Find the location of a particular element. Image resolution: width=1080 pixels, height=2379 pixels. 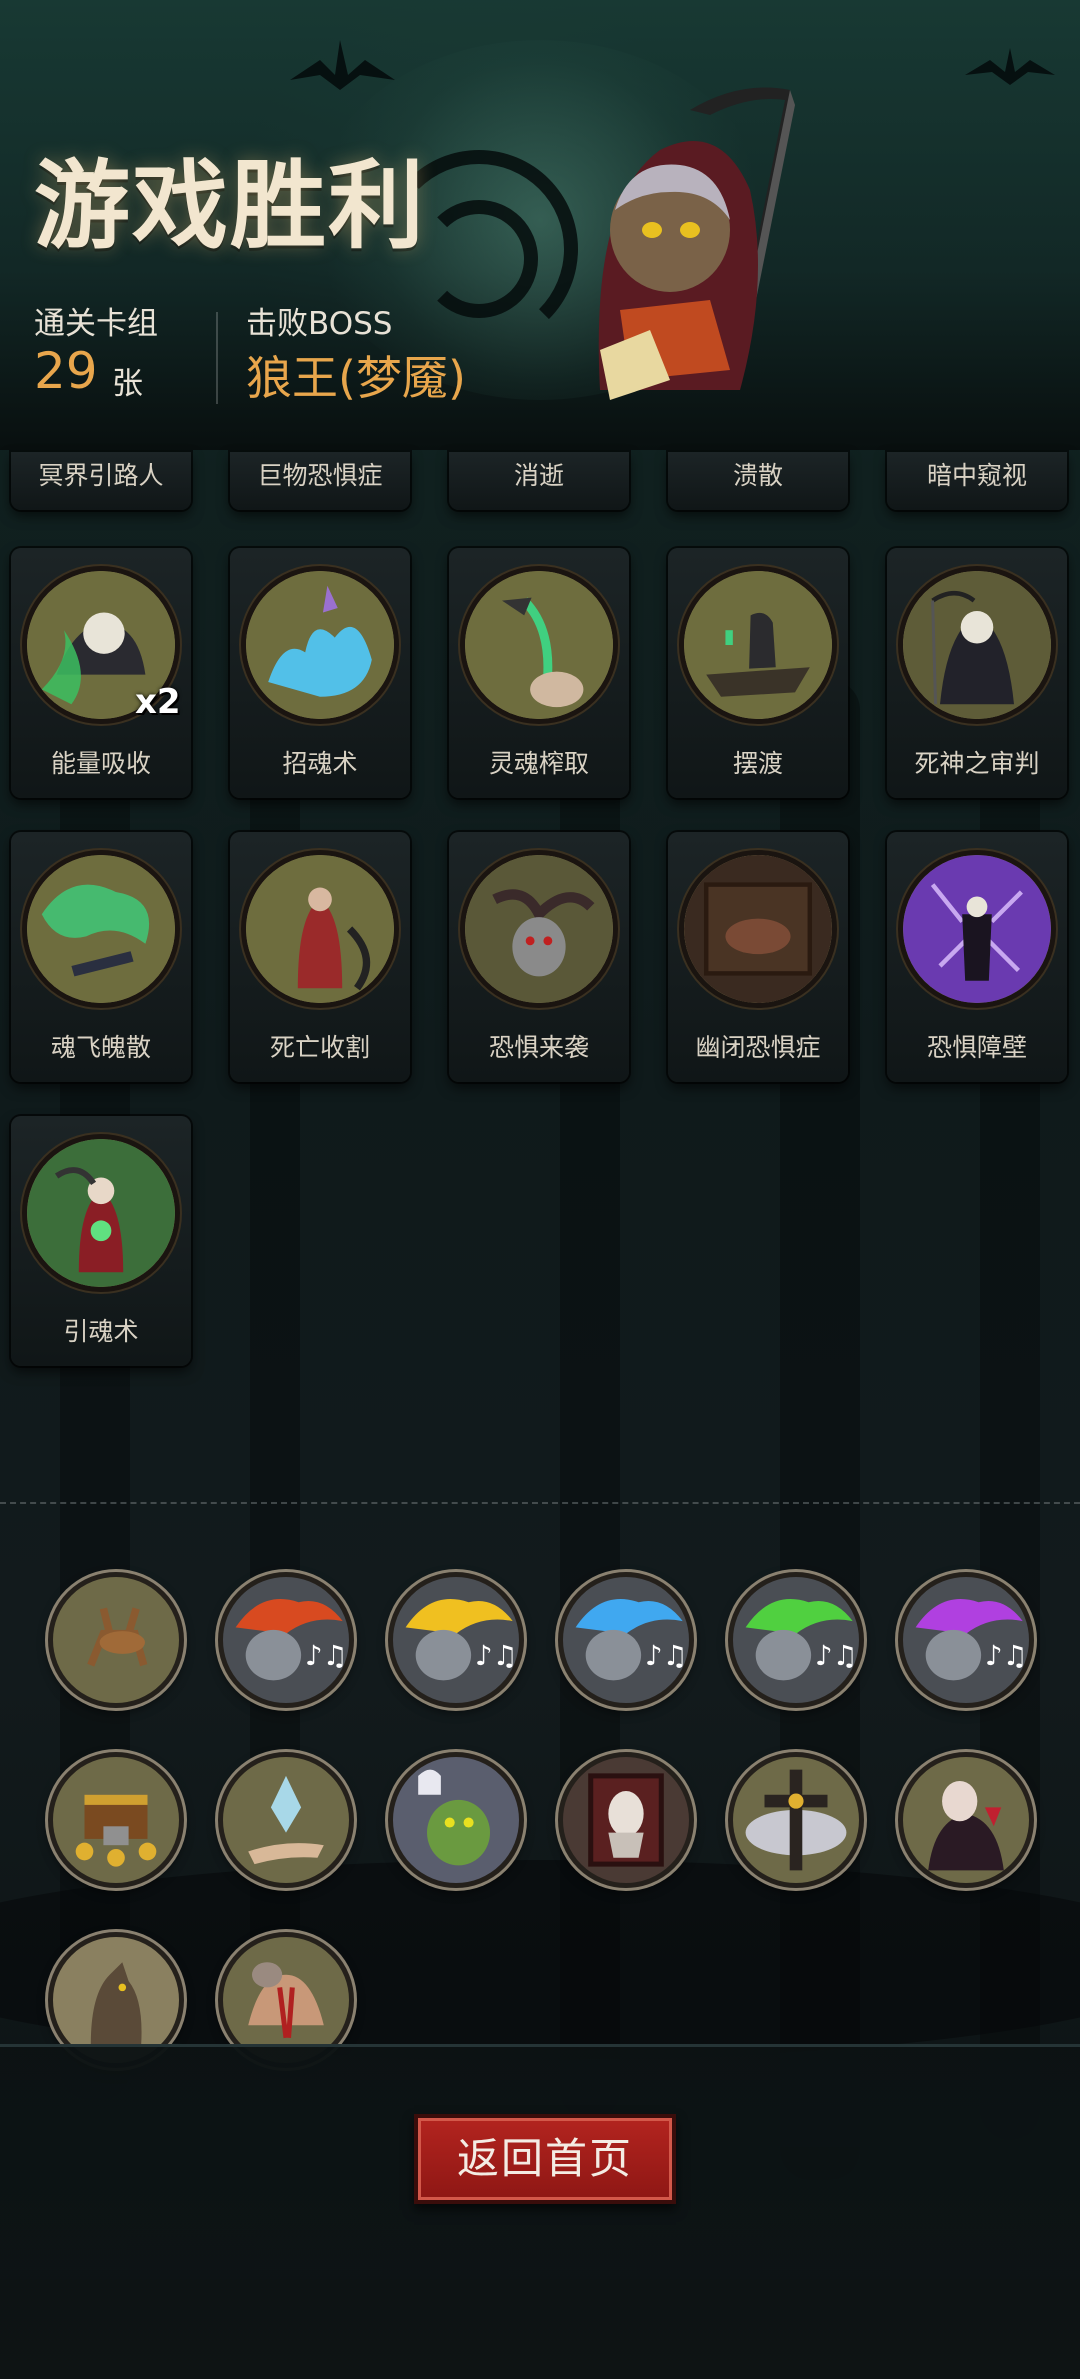

return-home-button: 返回首页 is located at coordinates (545, 2159).